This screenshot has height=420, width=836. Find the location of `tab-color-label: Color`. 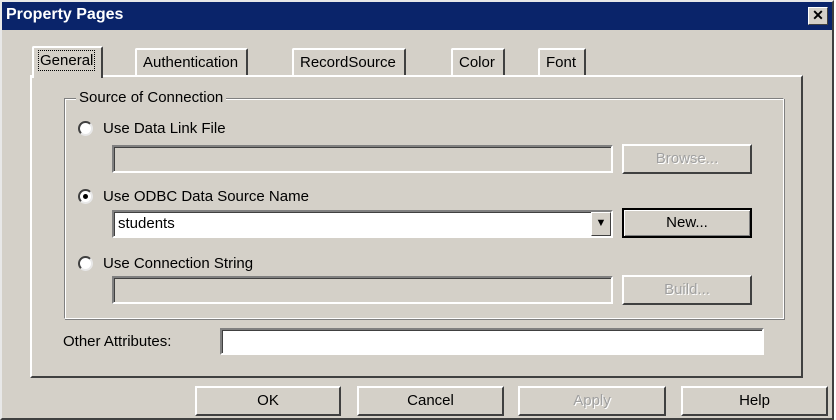

tab-color-label: Color is located at coordinates (477, 62).